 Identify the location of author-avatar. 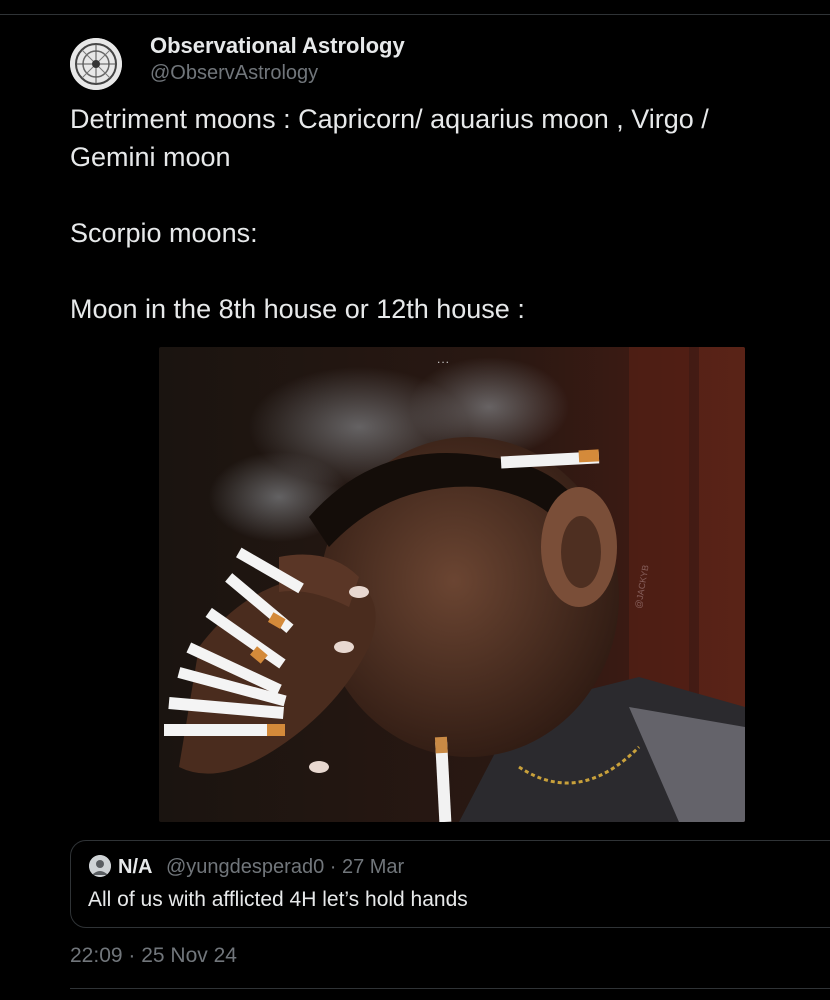
(96, 64).